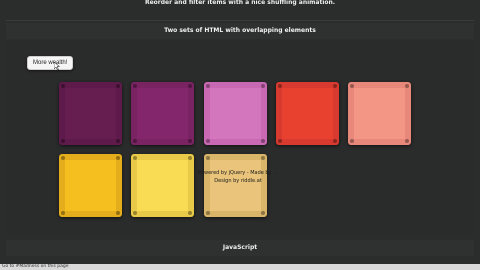 The image size is (480, 270). Describe the element at coordinates (50, 63) in the screenshot. I see `more-wealth-button: More wealth!` at that location.